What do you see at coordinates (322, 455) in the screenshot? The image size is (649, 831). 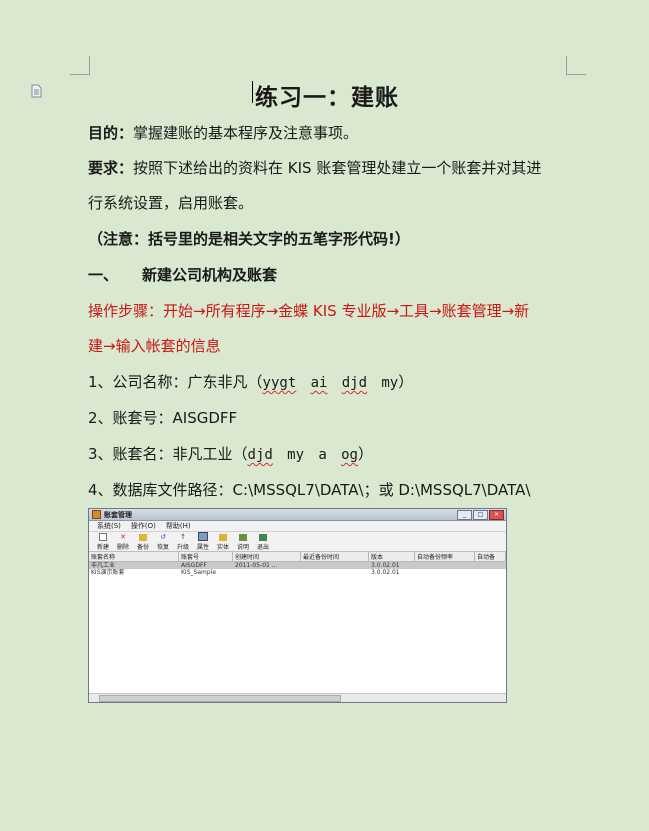 I see `wubi-code: a` at bounding box center [322, 455].